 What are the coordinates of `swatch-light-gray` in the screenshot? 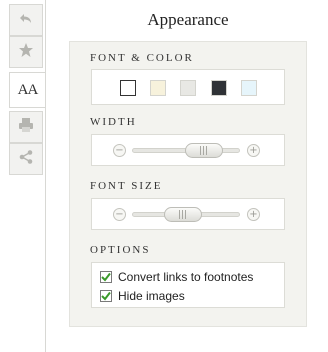 It's located at (188, 88).